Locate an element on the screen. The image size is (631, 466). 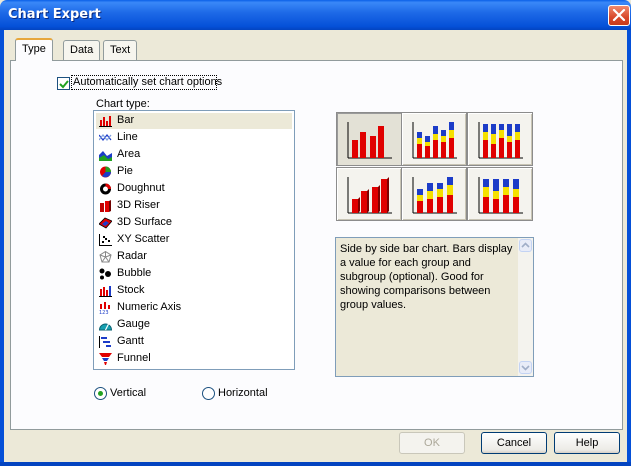
subtype-side-by-side-bar-button is located at coordinates (369, 139).